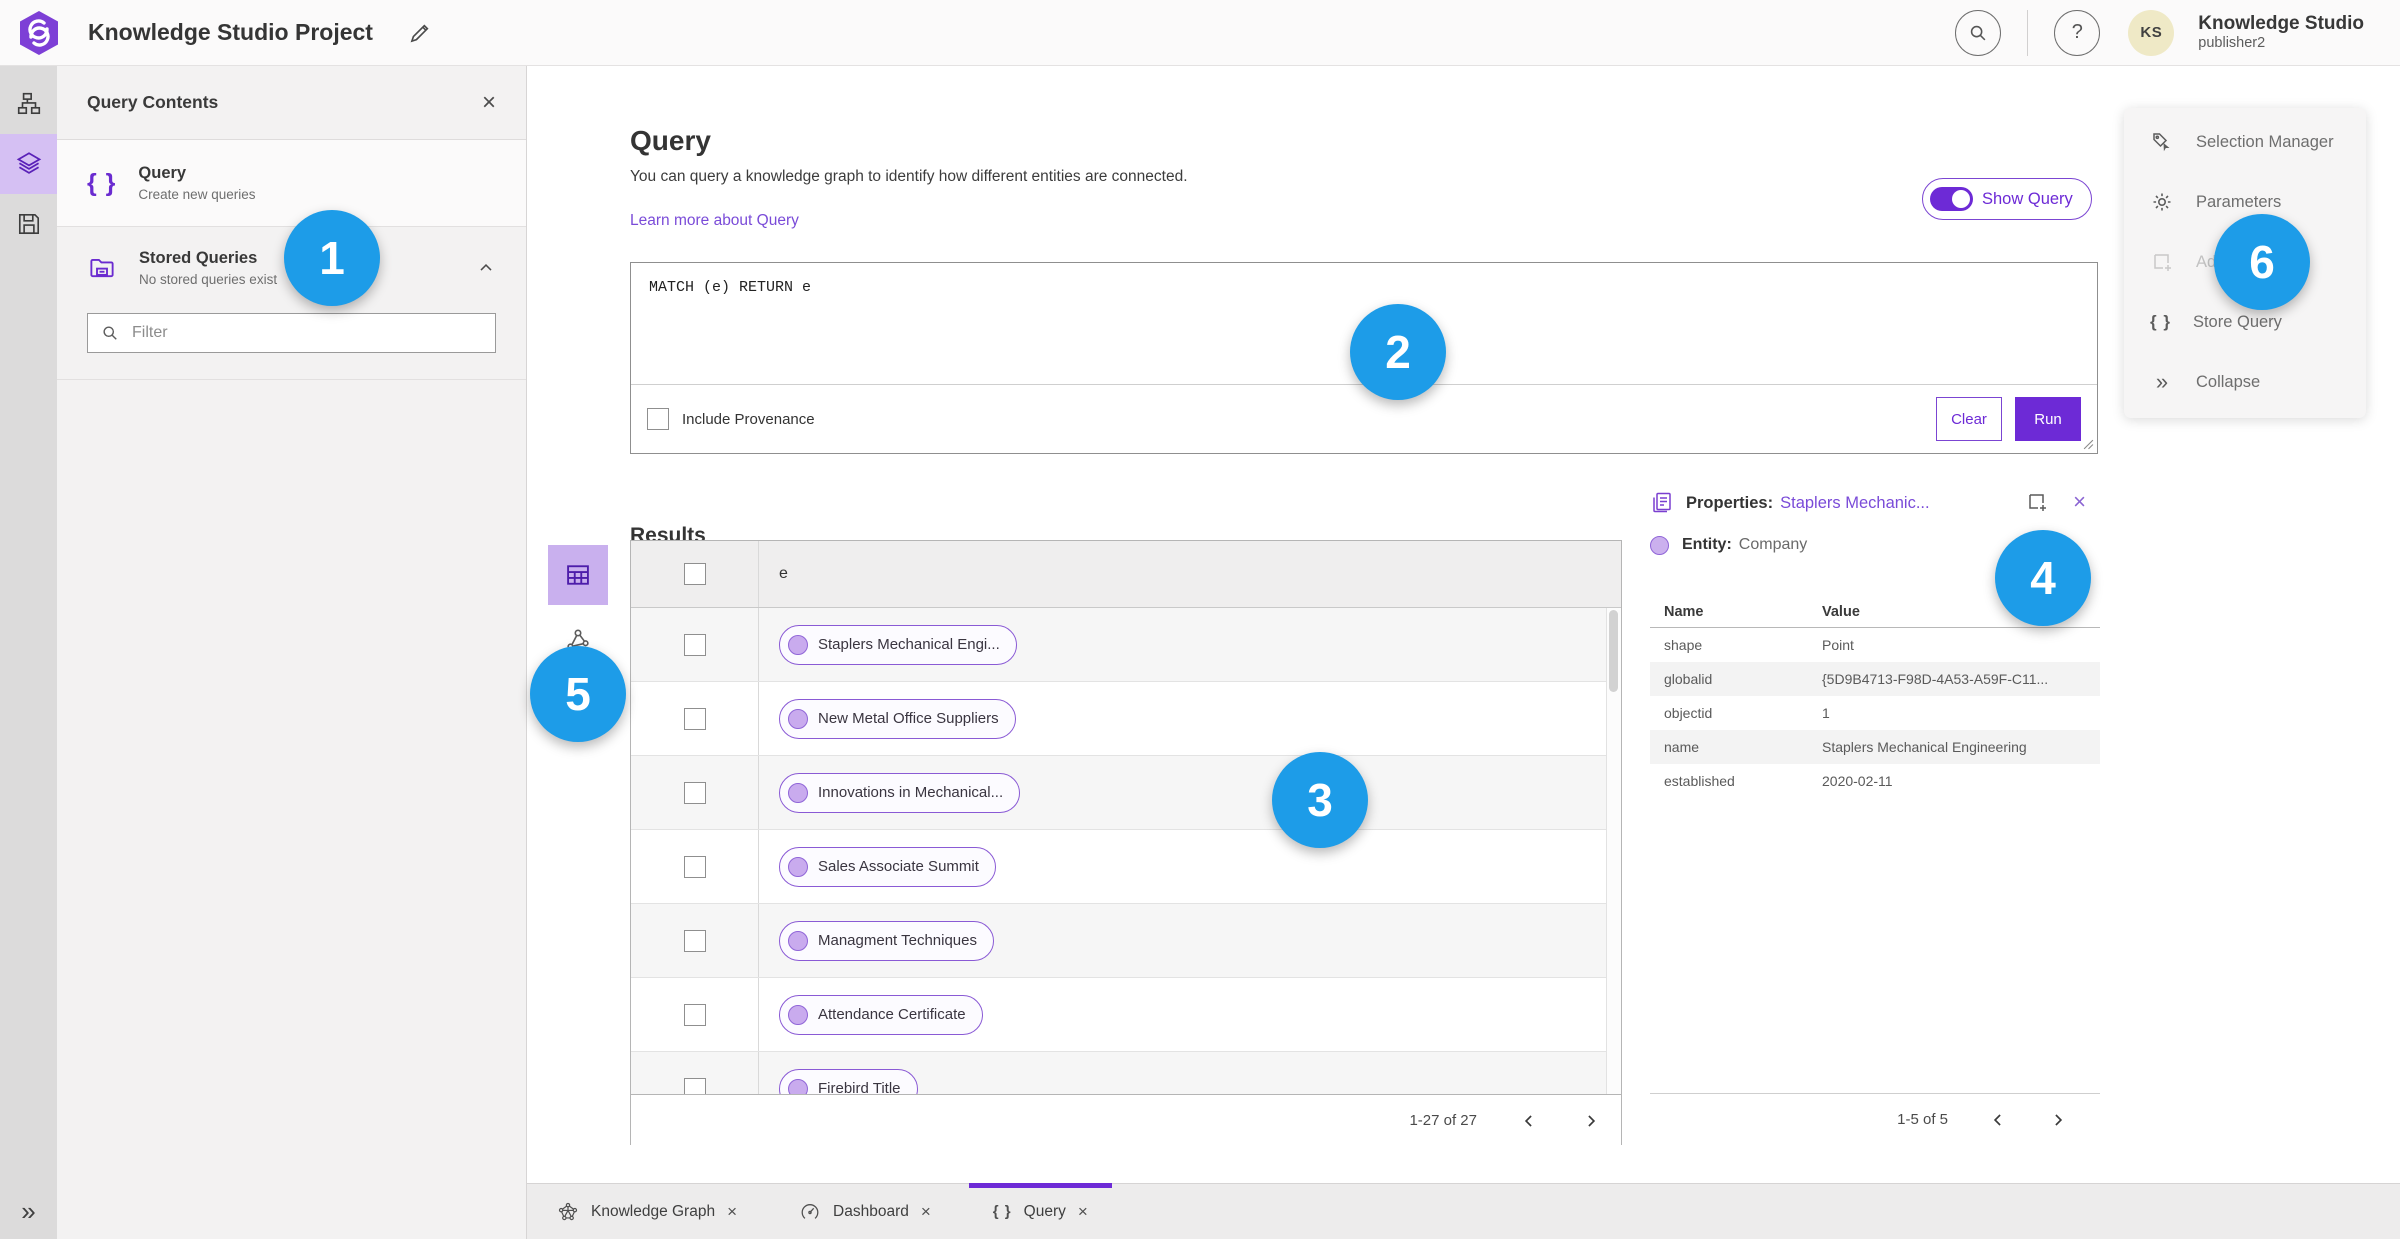 This screenshot has height=1239, width=2400. I want to click on query-page-title: Query, so click(670, 140).